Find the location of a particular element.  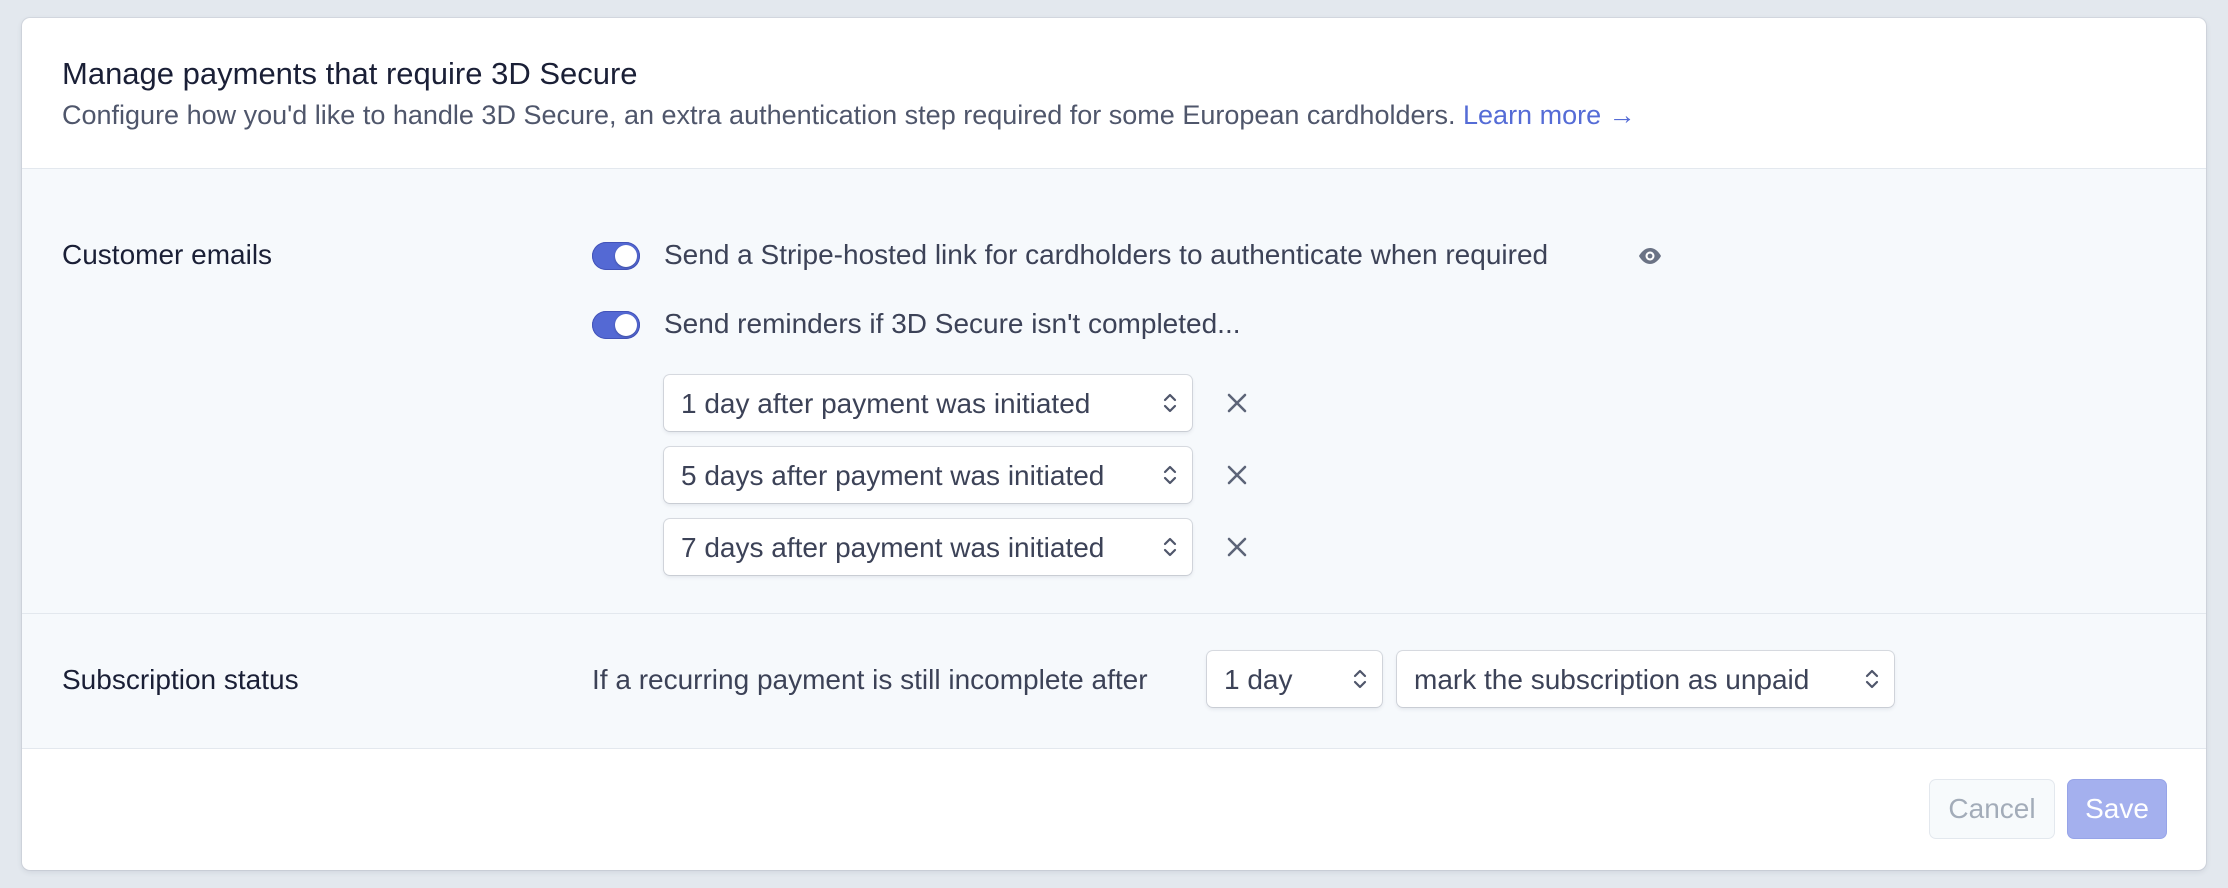

reminder-select-value: 7 days after payment was initiated is located at coordinates (893, 547).